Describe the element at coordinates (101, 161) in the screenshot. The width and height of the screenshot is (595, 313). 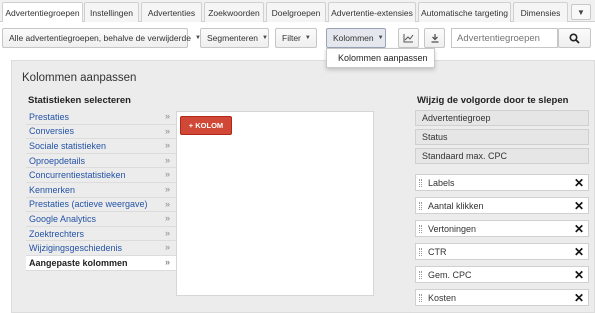
I see `stat-item-oproepdetails: Oproepdetails »` at that location.